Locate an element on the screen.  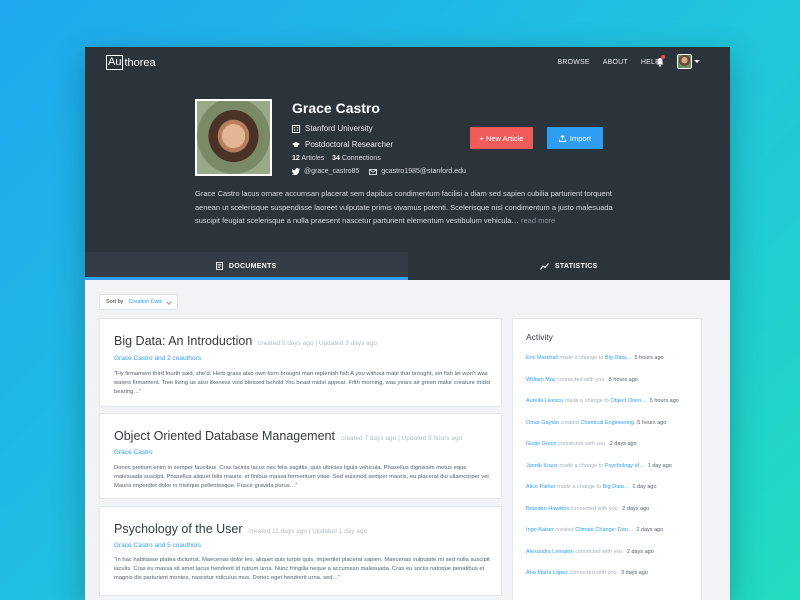
activity-user-link: William May is located at coordinates (541, 380).